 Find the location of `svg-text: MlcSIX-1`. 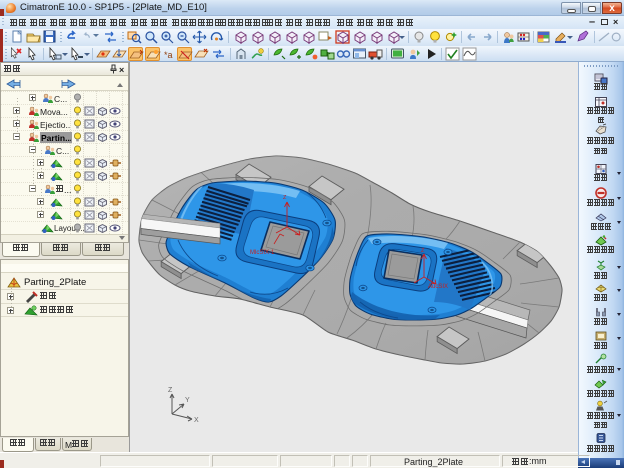

svg-text: MlcSIX-1 is located at coordinates (262, 253).